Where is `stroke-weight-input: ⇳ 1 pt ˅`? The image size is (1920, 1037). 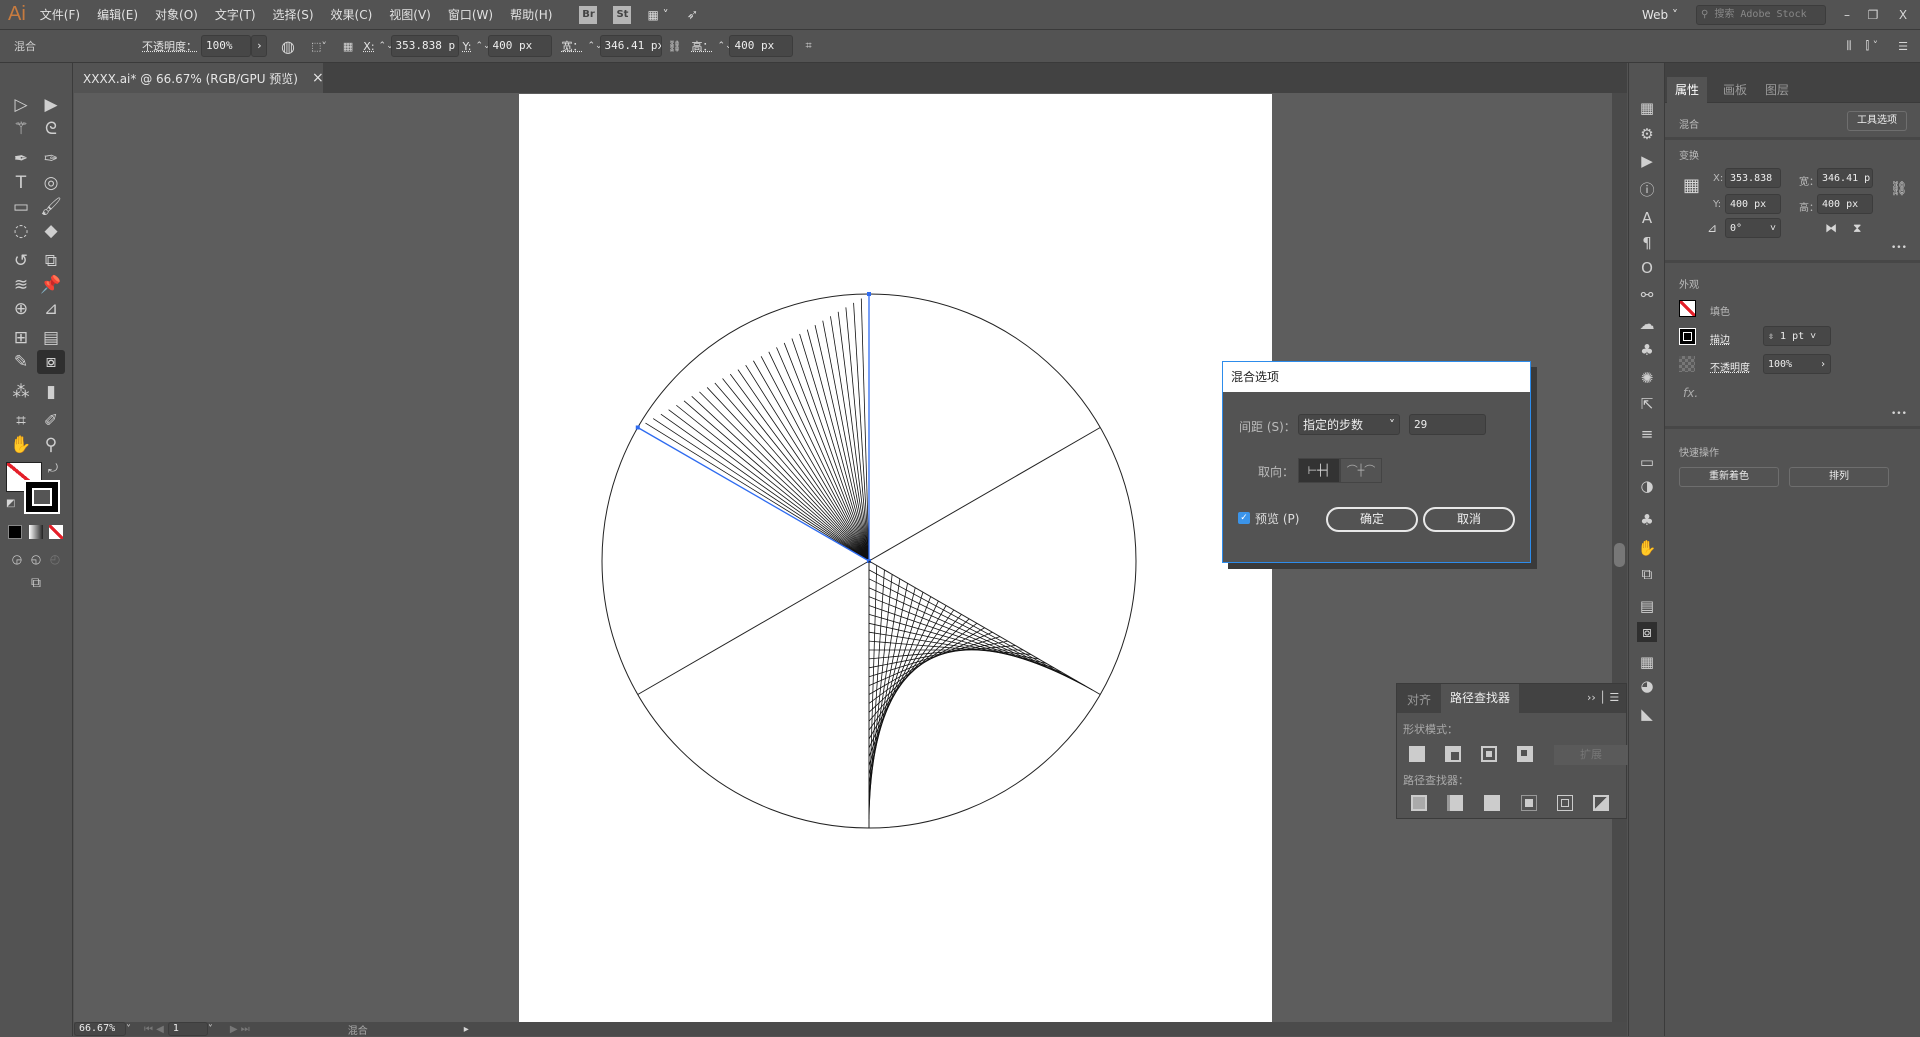
stroke-weight-input: ⇳ 1 pt ˅ is located at coordinates (1797, 336).